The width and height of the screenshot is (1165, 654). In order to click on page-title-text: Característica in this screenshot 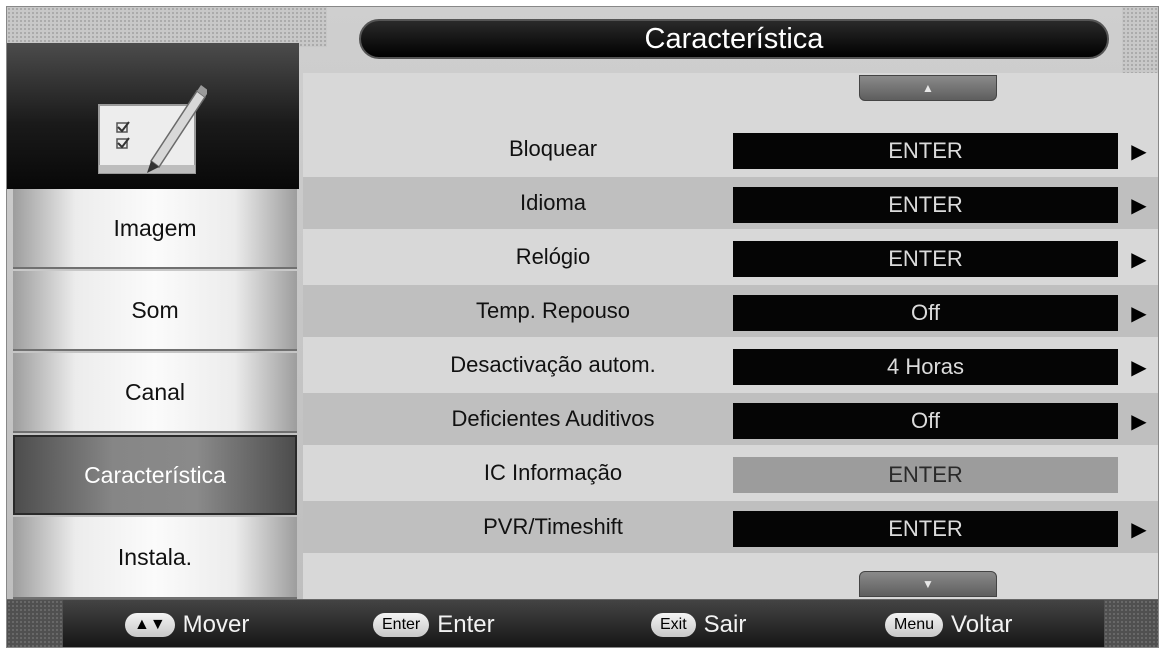, I will do `click(734, 38)`.